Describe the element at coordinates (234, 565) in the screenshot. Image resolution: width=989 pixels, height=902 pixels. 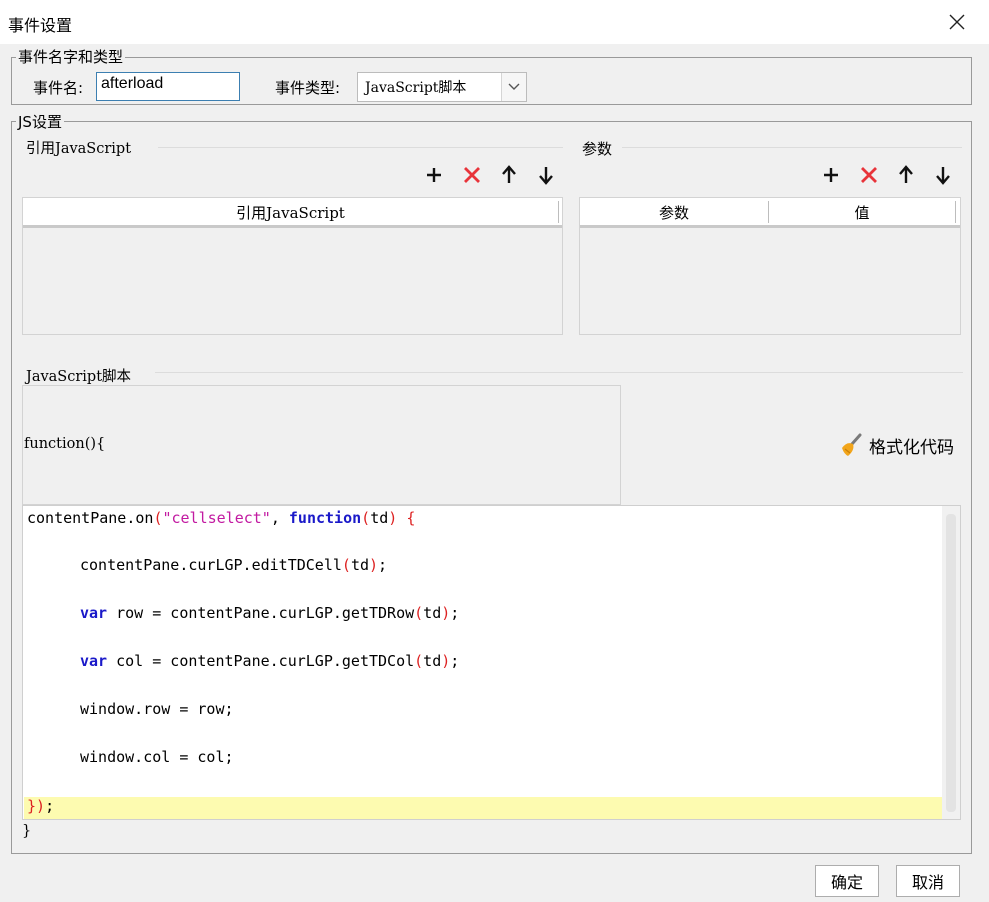
I see `code-line-2: contentPane.curLGP.editTDCell(td);` at that location.